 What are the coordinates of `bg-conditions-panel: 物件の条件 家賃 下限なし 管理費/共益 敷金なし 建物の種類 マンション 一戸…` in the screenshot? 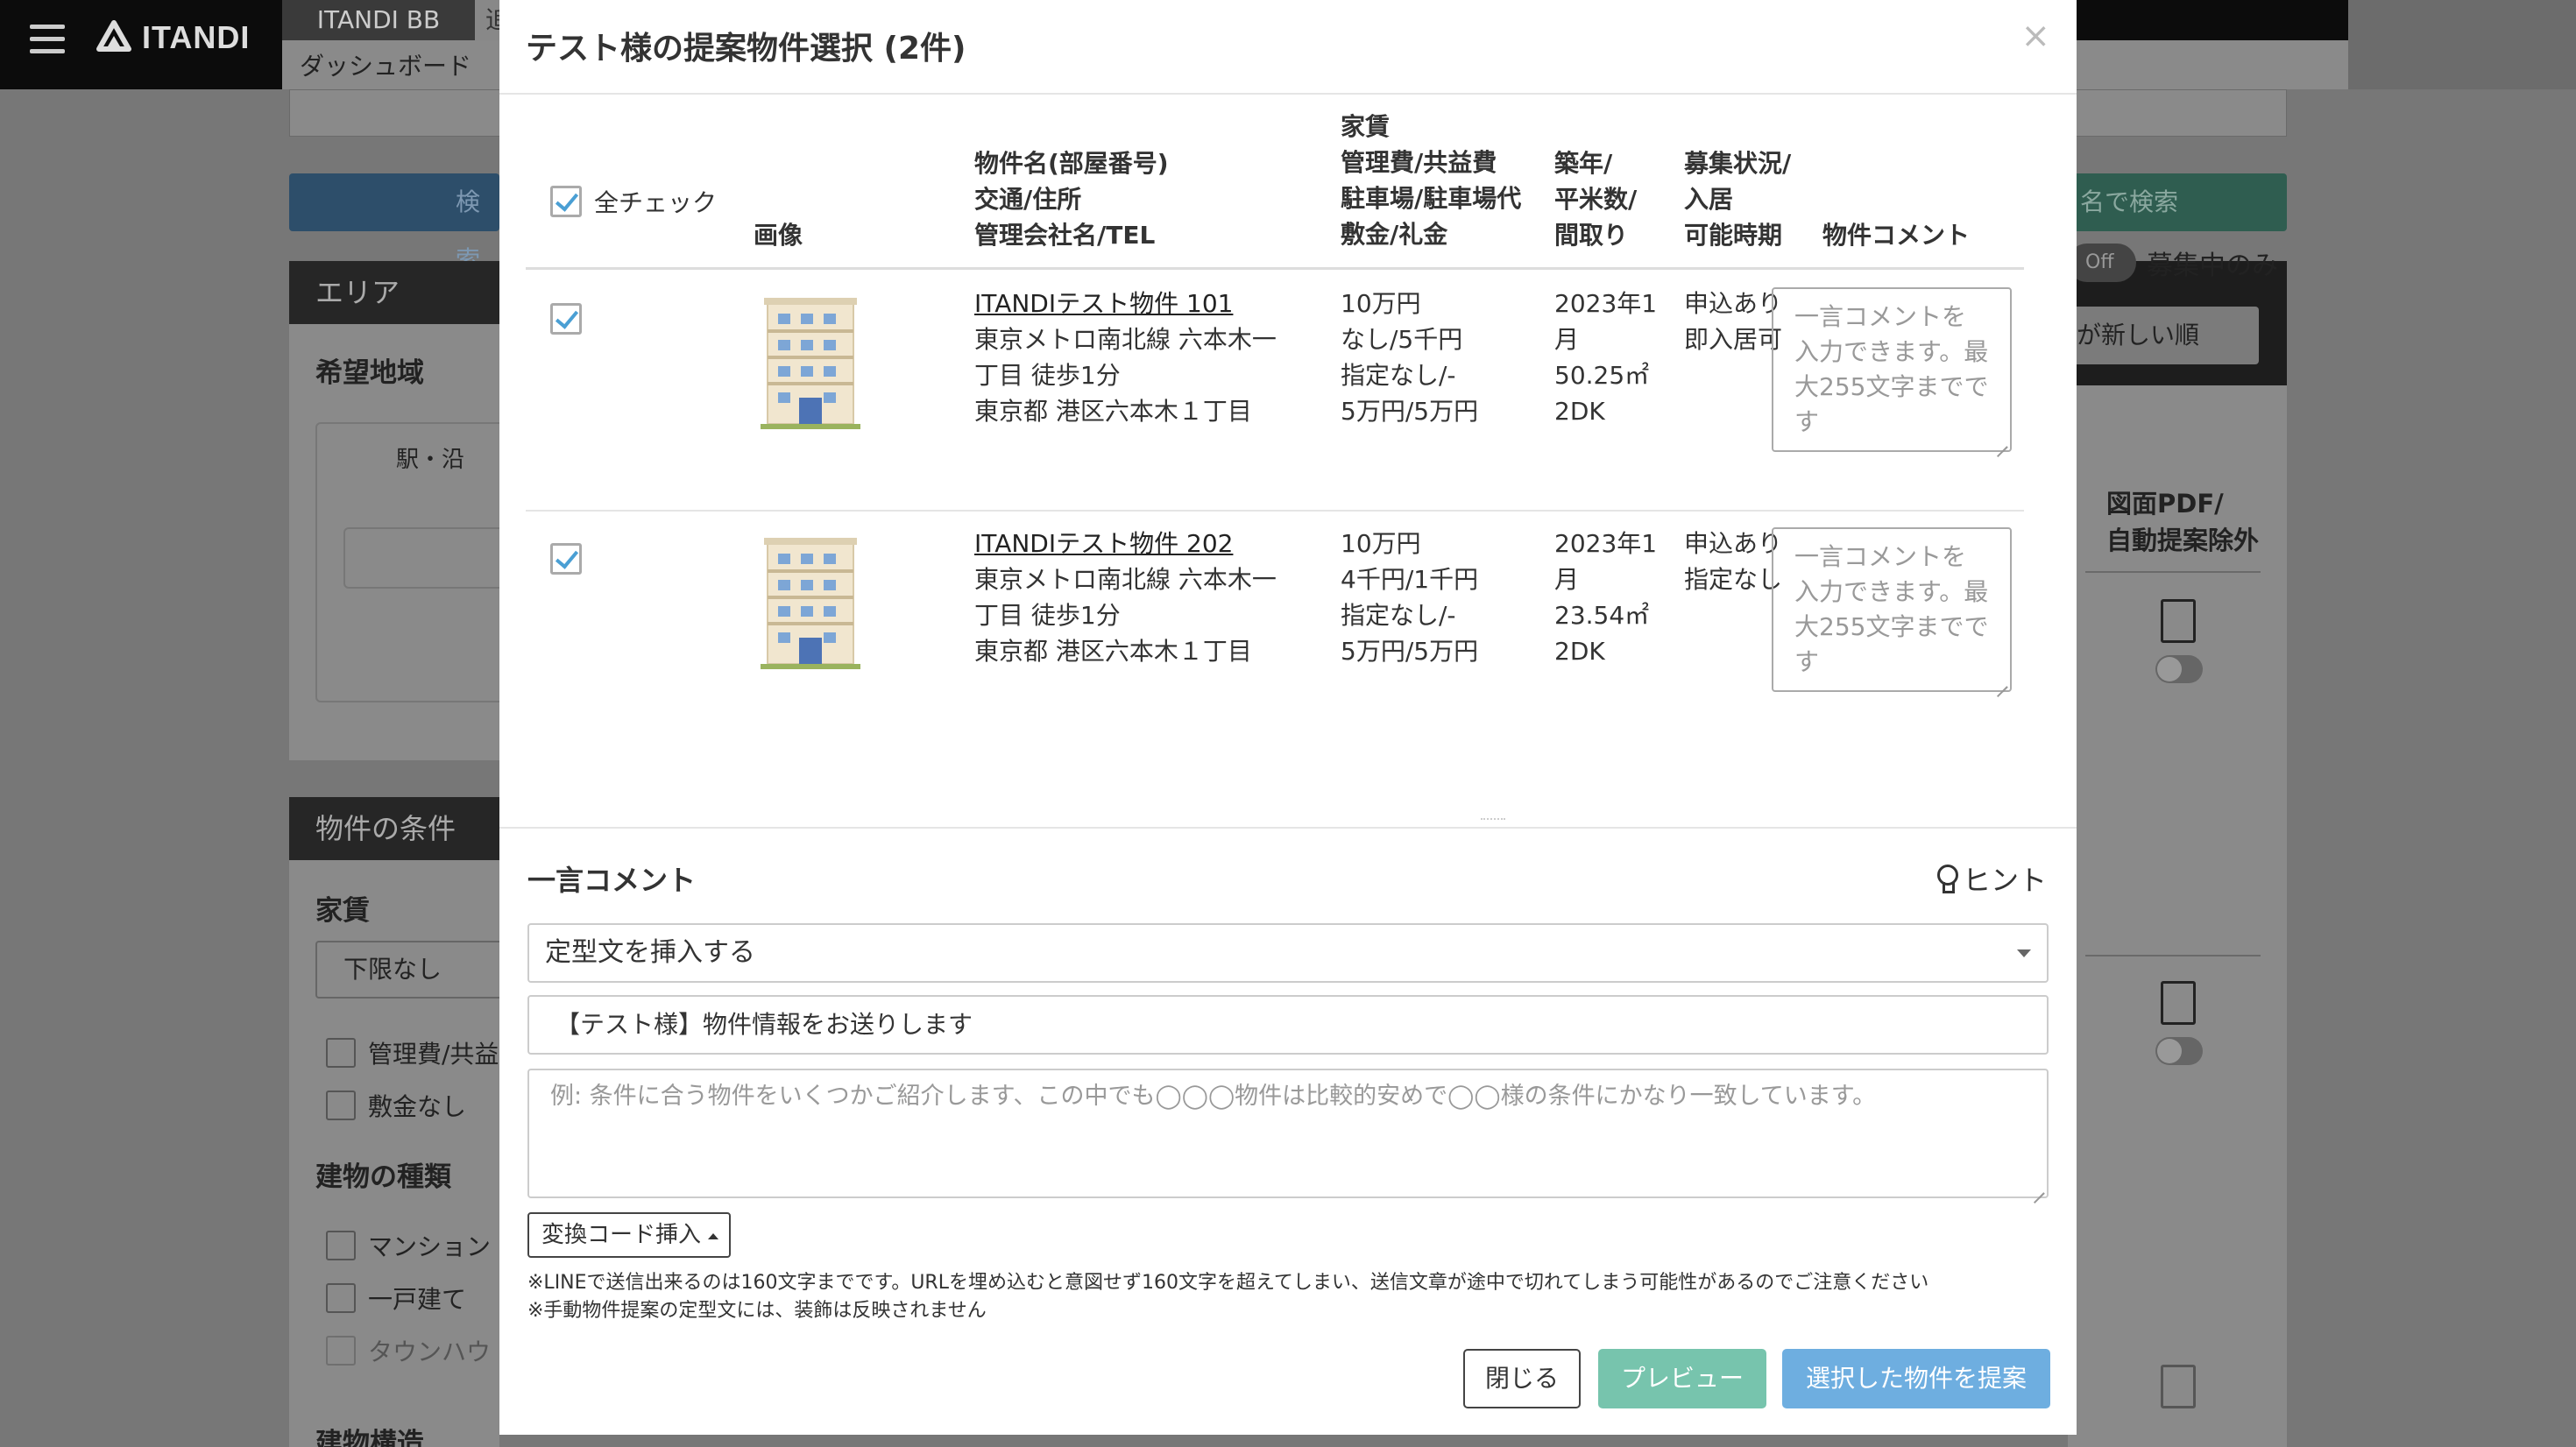 It's located at (403, 1122).